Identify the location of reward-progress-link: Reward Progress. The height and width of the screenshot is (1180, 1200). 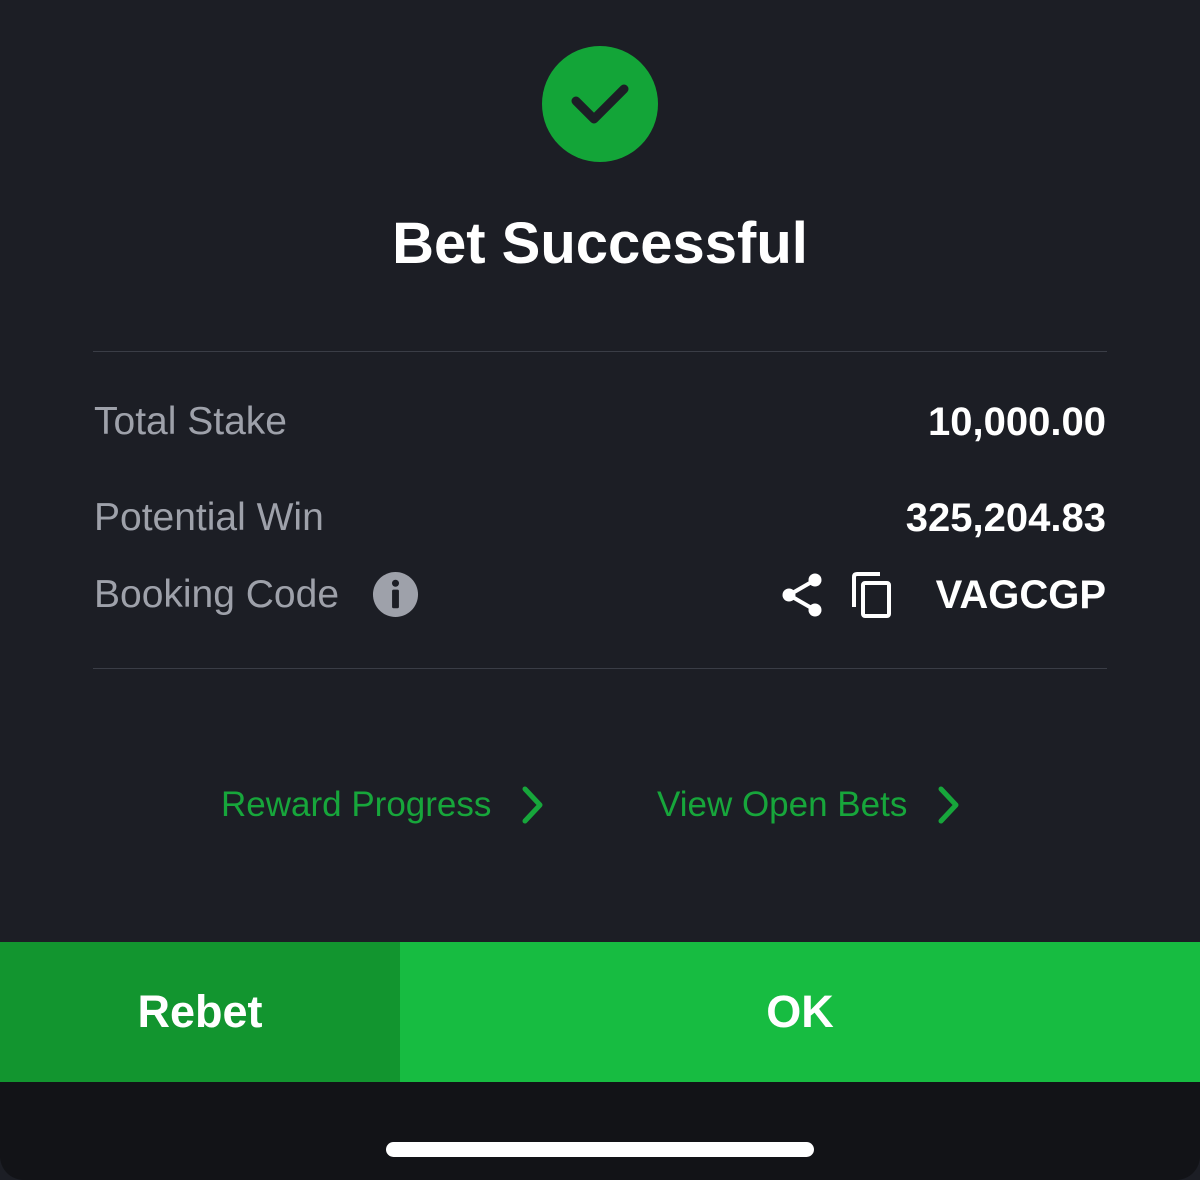
(383, 805).